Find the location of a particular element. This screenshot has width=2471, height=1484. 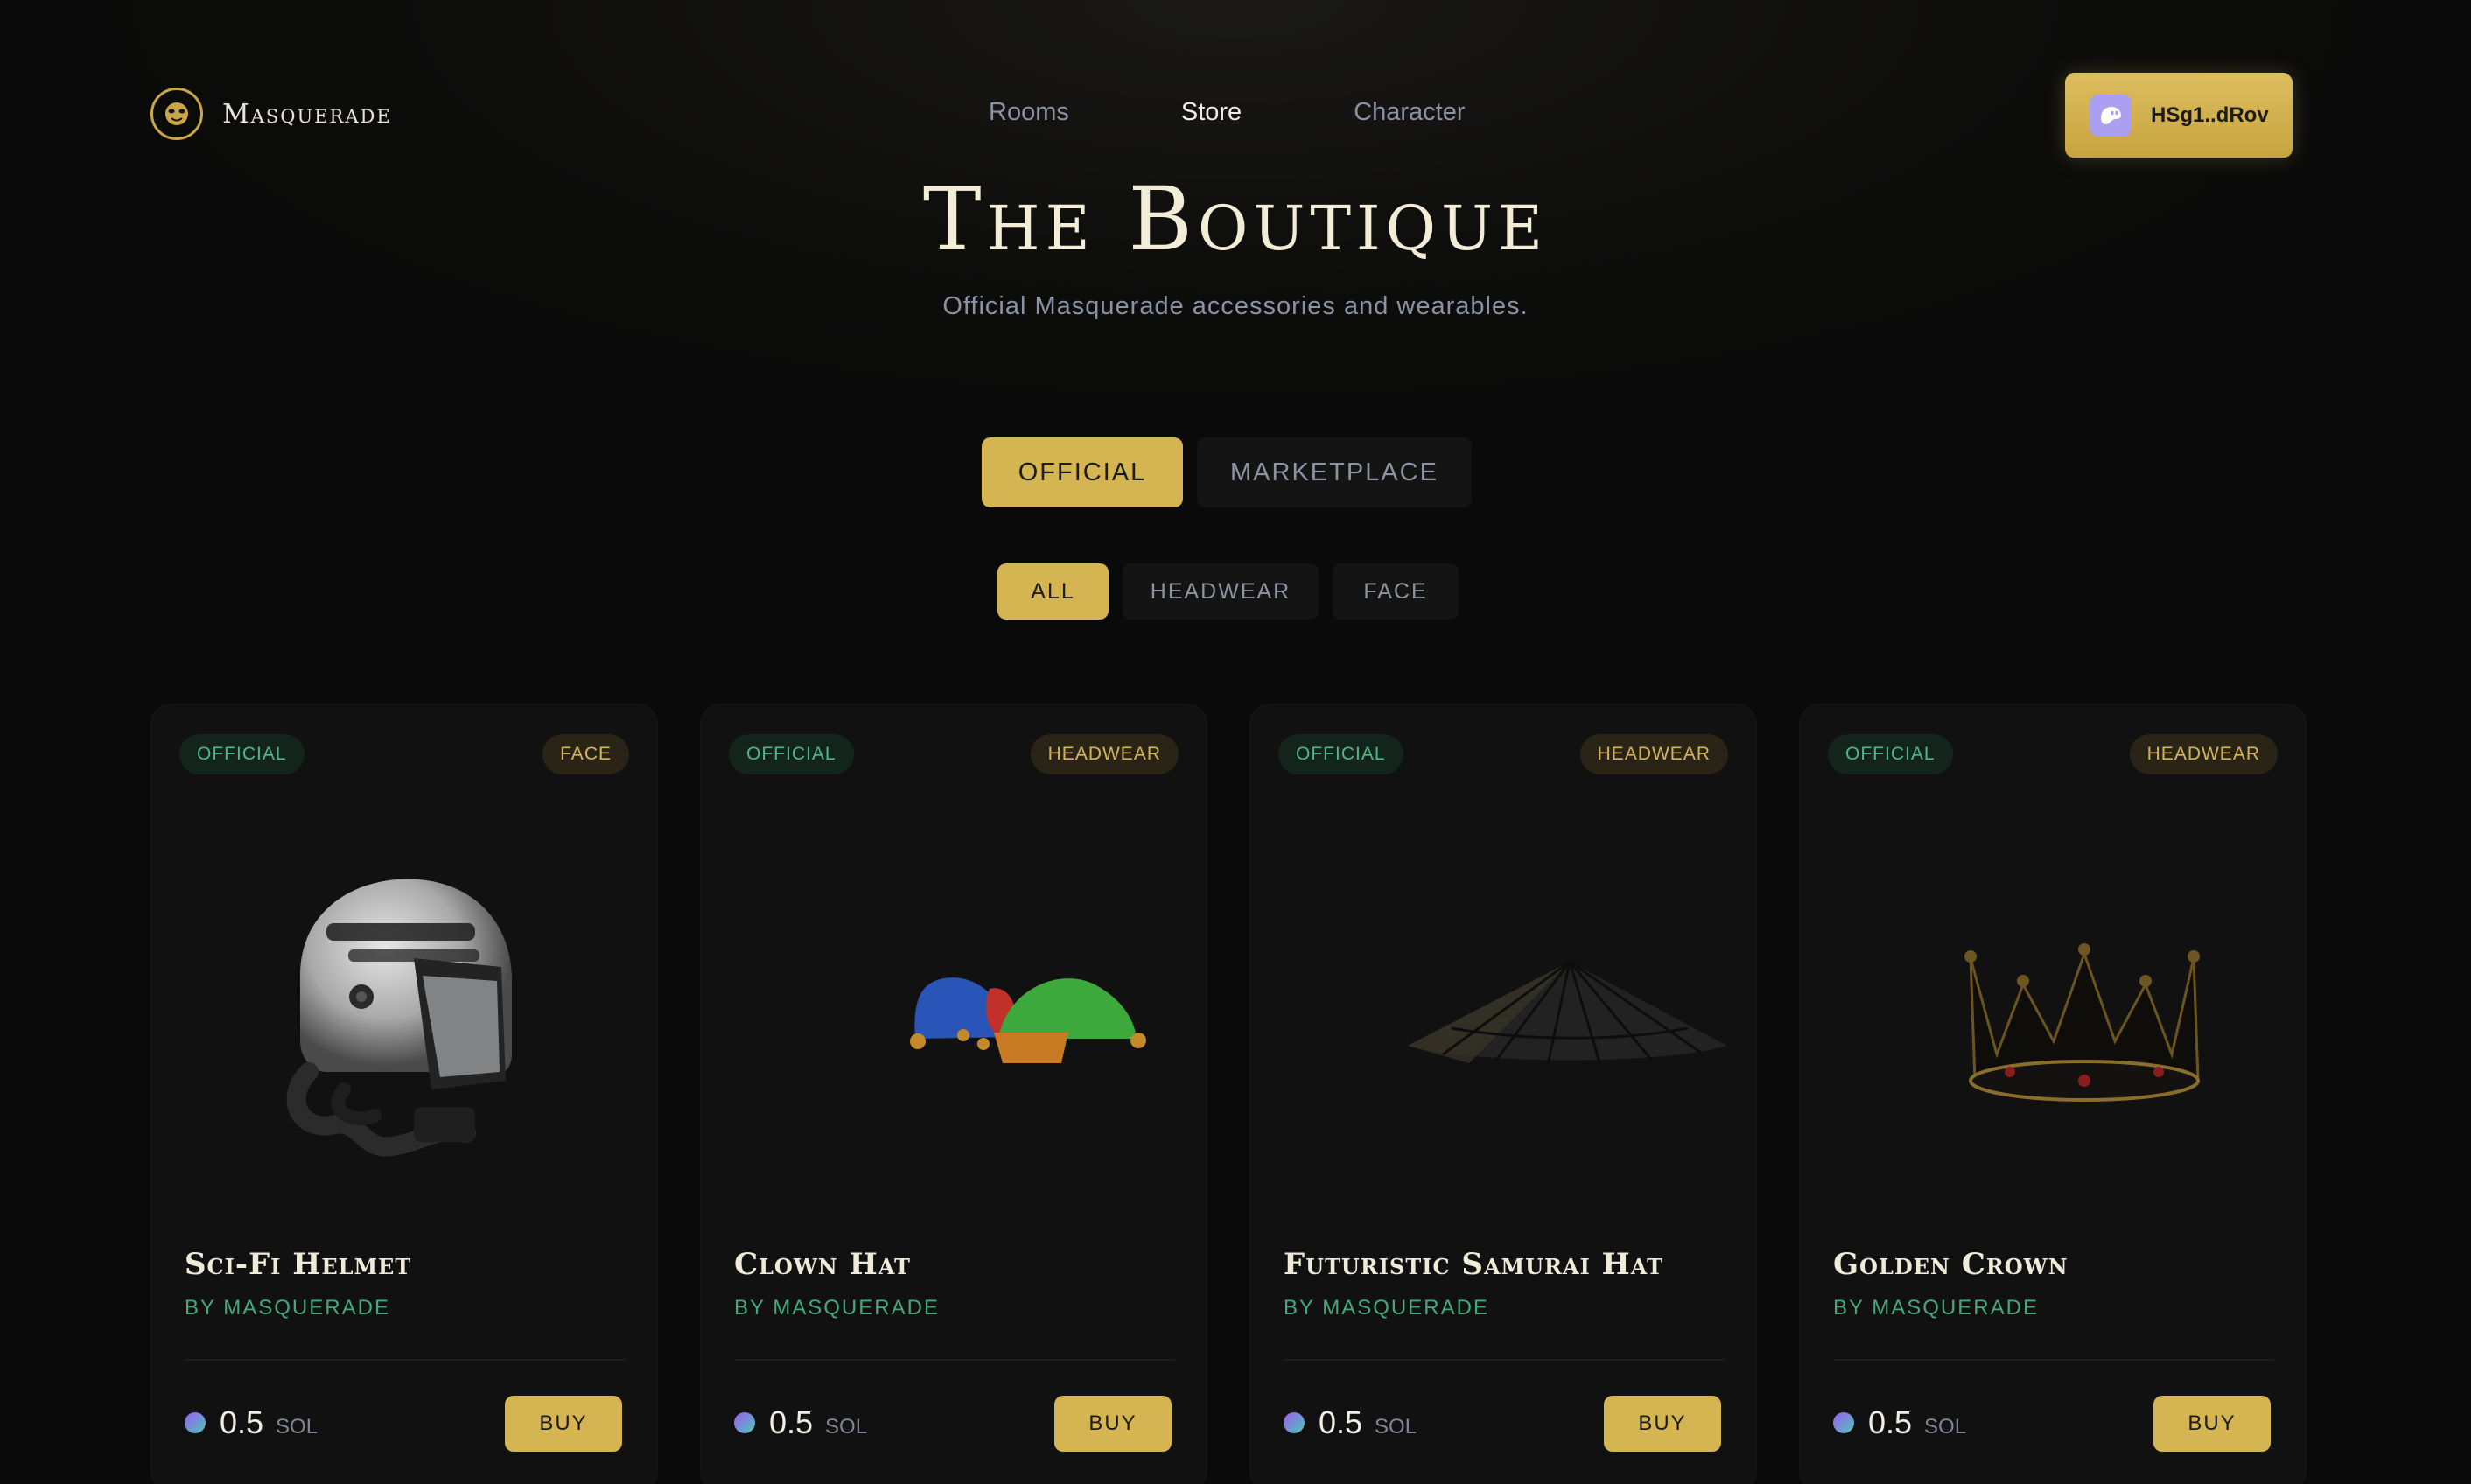

nav-item-store: Store is located at coordinates (1211, 112).